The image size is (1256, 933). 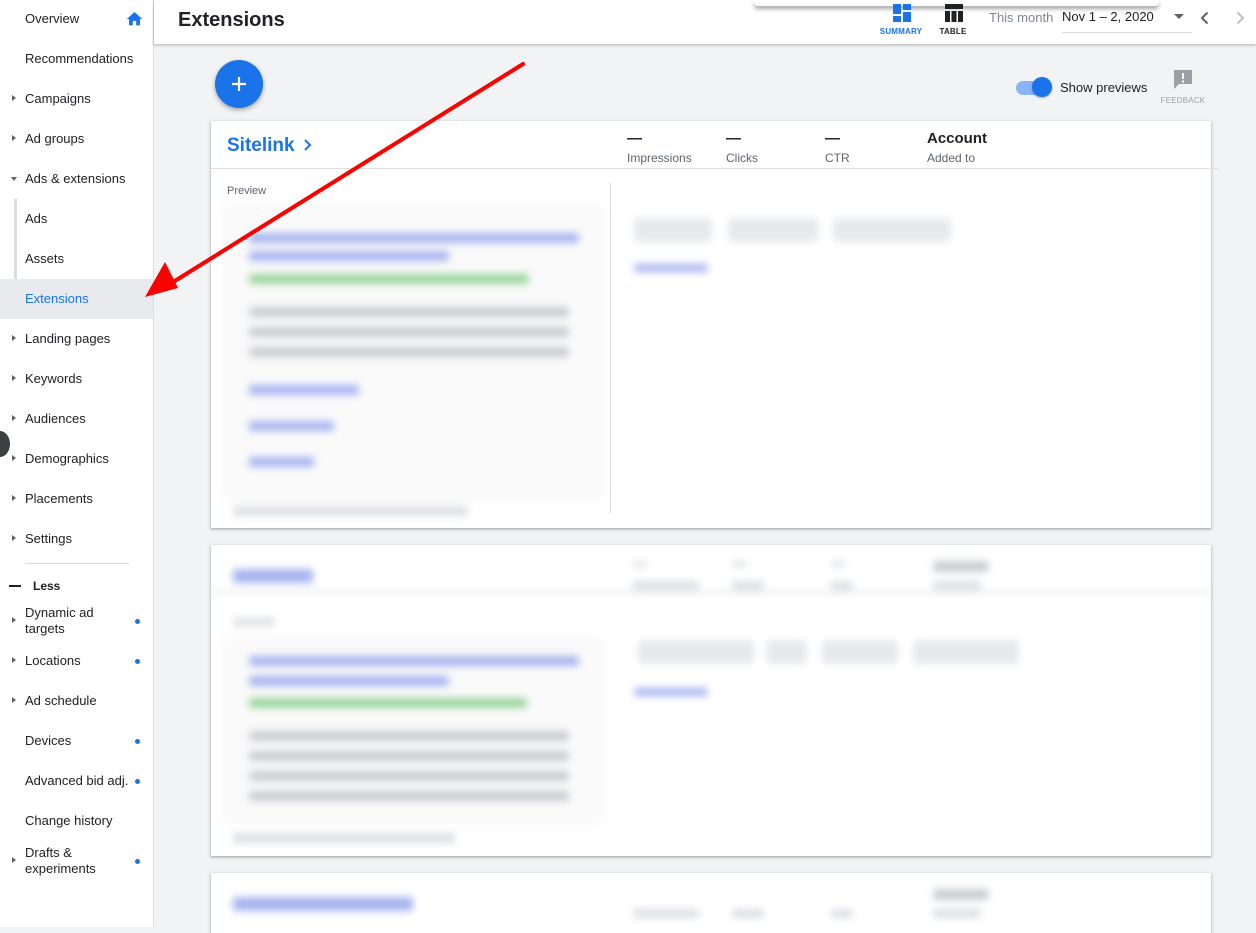 I want to click on show-previews-toggle, so click(x=1035, y=88).